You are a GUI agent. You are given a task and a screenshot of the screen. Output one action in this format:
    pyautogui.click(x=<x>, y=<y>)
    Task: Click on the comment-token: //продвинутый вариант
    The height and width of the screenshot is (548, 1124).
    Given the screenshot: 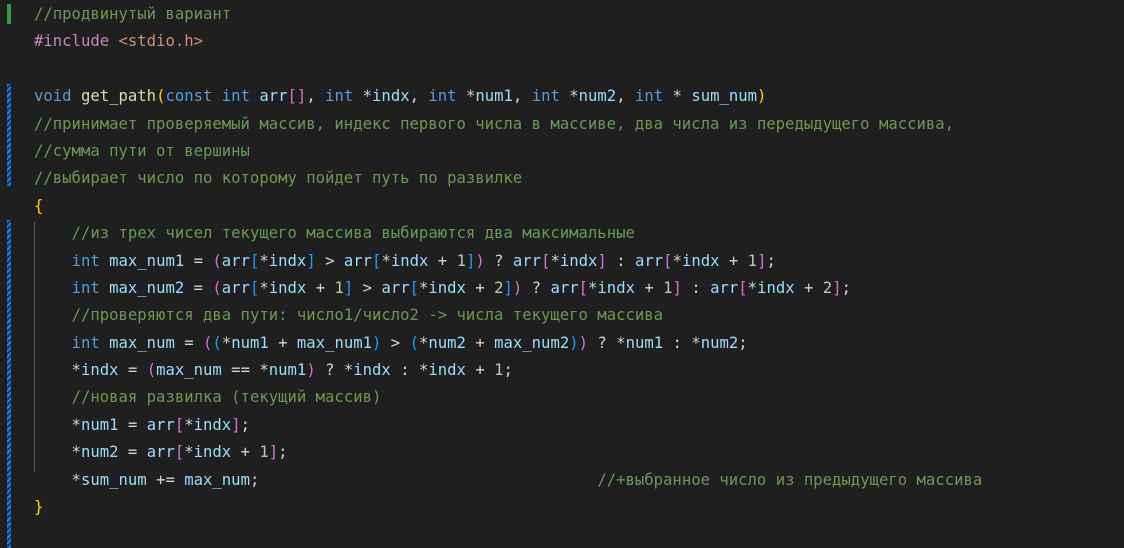 What is the action you would take?
    pyautogui.click(x=133, y=14)
    